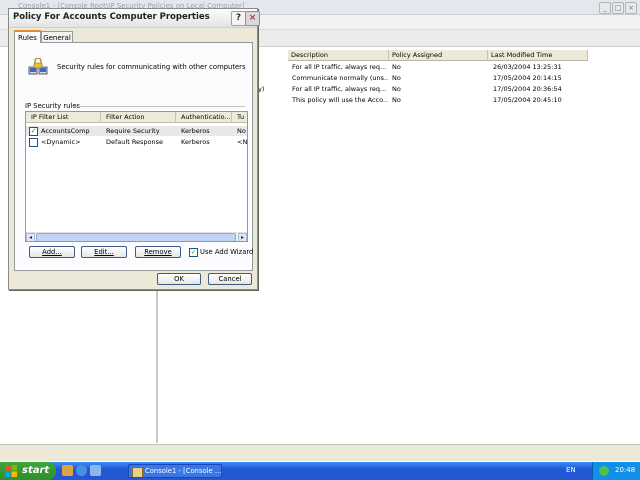  Describe the element at coordinates (338, 55) in the screenshot. I see `column-header-description: Description` at that location.